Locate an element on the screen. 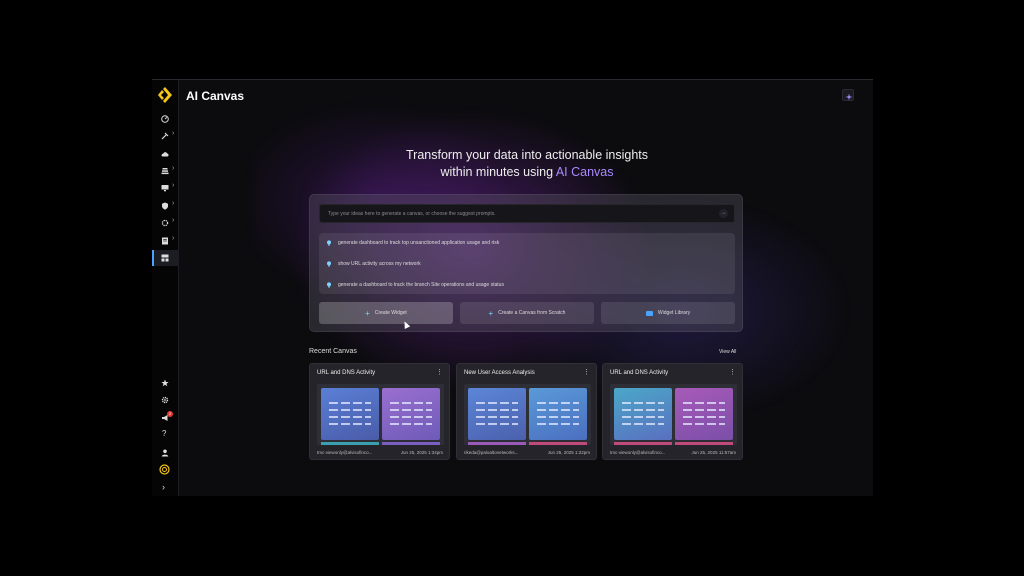 The width and height of the screenshot is (1024, 576). sidebar-item-profile is located at coordinates (165, 453).